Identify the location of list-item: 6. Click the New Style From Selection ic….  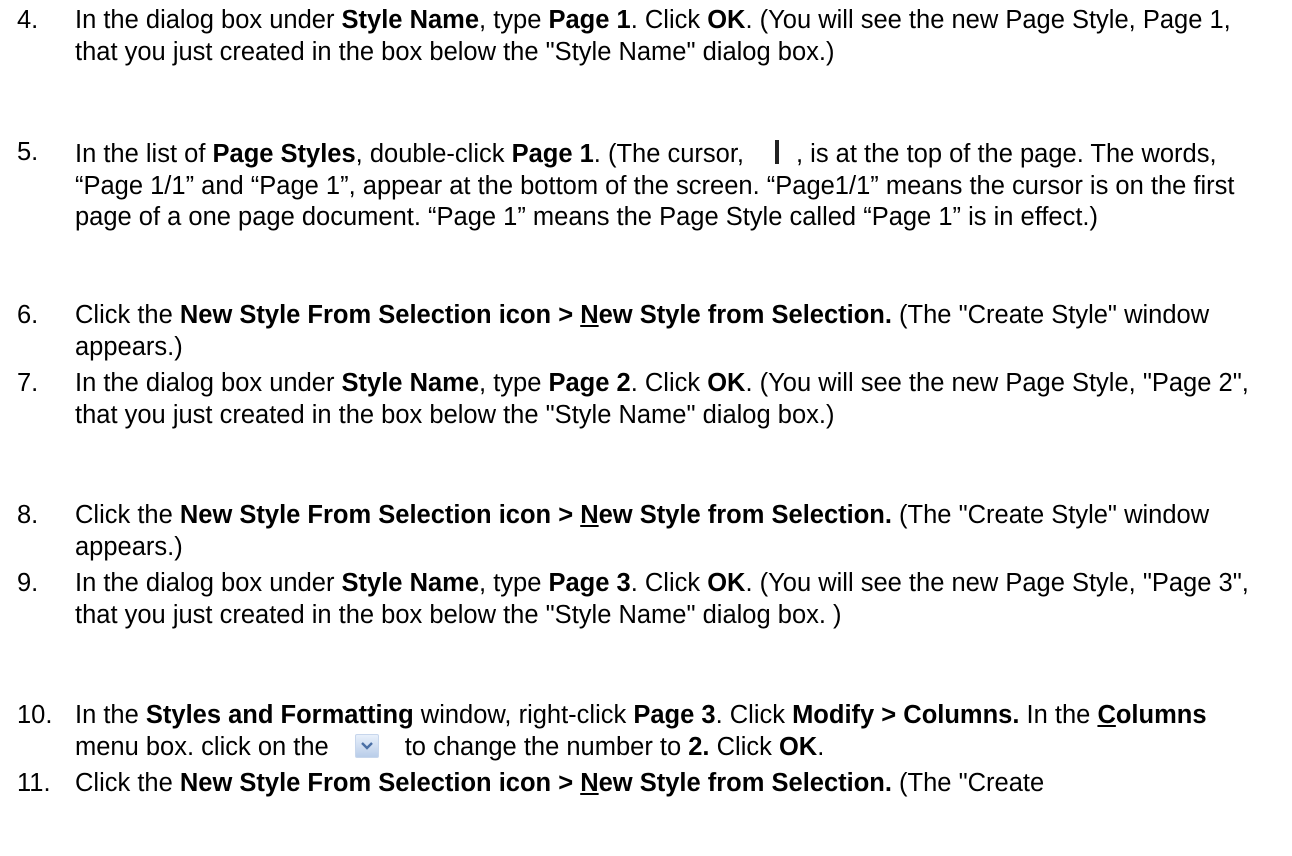
(646, 331).